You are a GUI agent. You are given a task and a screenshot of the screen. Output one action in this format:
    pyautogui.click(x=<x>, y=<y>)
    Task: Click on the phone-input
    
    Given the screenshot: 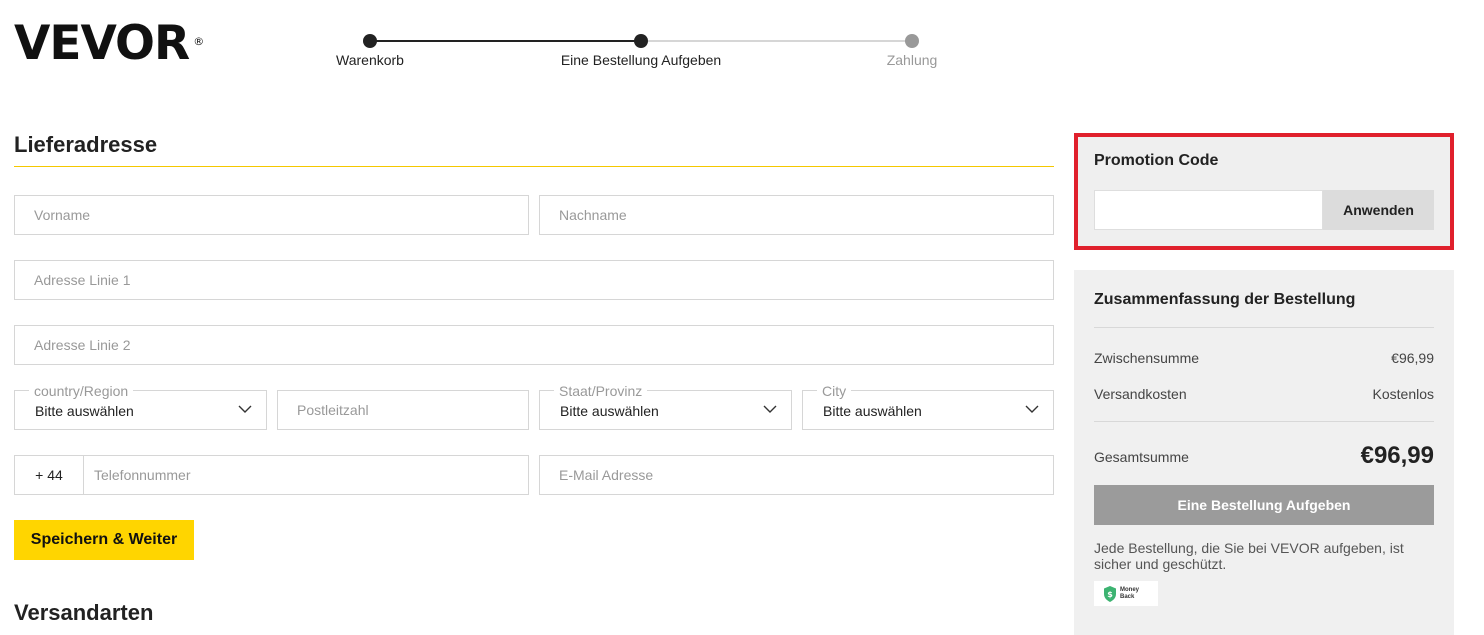 What is the action you would take?
    pyautogui.click(x=306, y=475)
    